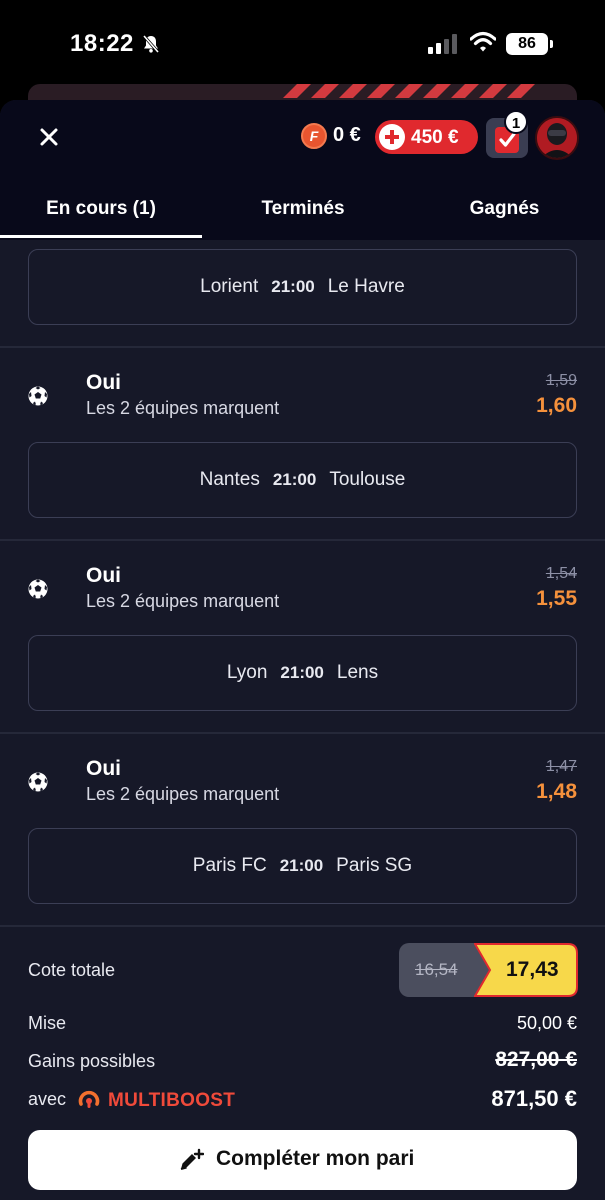 The width and height of the screenshot is (605, 1200). What do you see at coordinates (556, 791) in the screenshot?
I see `boosted-odds: 1,48` at bounding box center [556, 791].